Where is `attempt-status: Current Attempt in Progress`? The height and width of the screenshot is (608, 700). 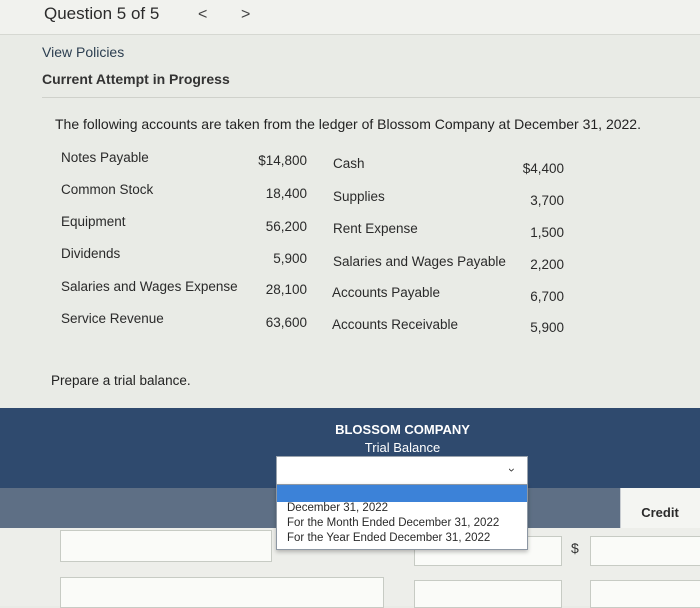
attempt-status: Current Attempt in Progress is located at coordinates (136, 79).